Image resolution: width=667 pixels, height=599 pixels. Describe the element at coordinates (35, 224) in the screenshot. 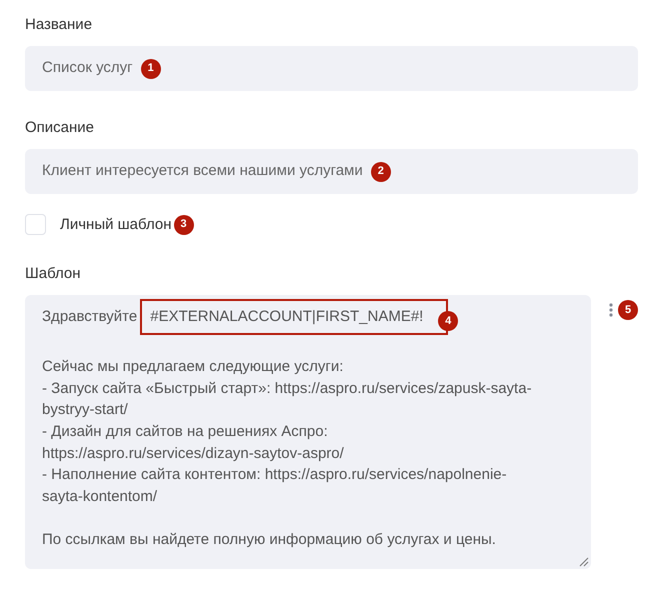

I see `checkbox` at that location.